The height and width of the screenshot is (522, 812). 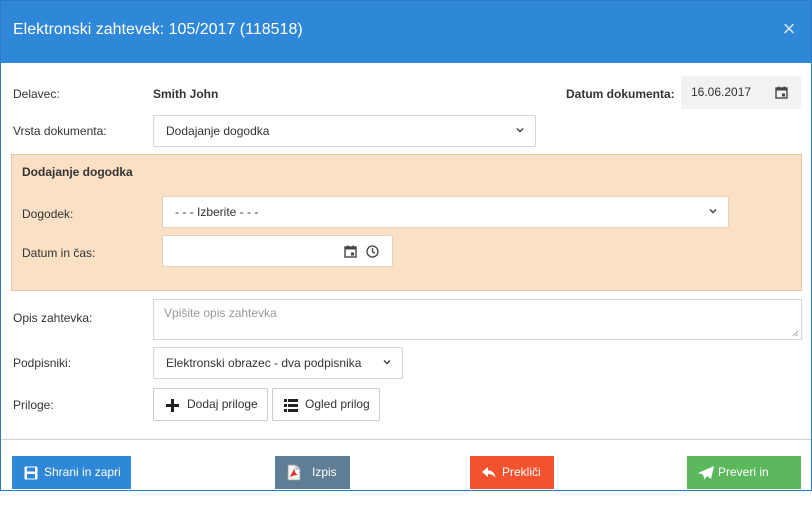 What do you see at coordinates (42, 363) in the screenshot?
I see `signers-label: Podpisniki:` at bounding box center [42, 363].